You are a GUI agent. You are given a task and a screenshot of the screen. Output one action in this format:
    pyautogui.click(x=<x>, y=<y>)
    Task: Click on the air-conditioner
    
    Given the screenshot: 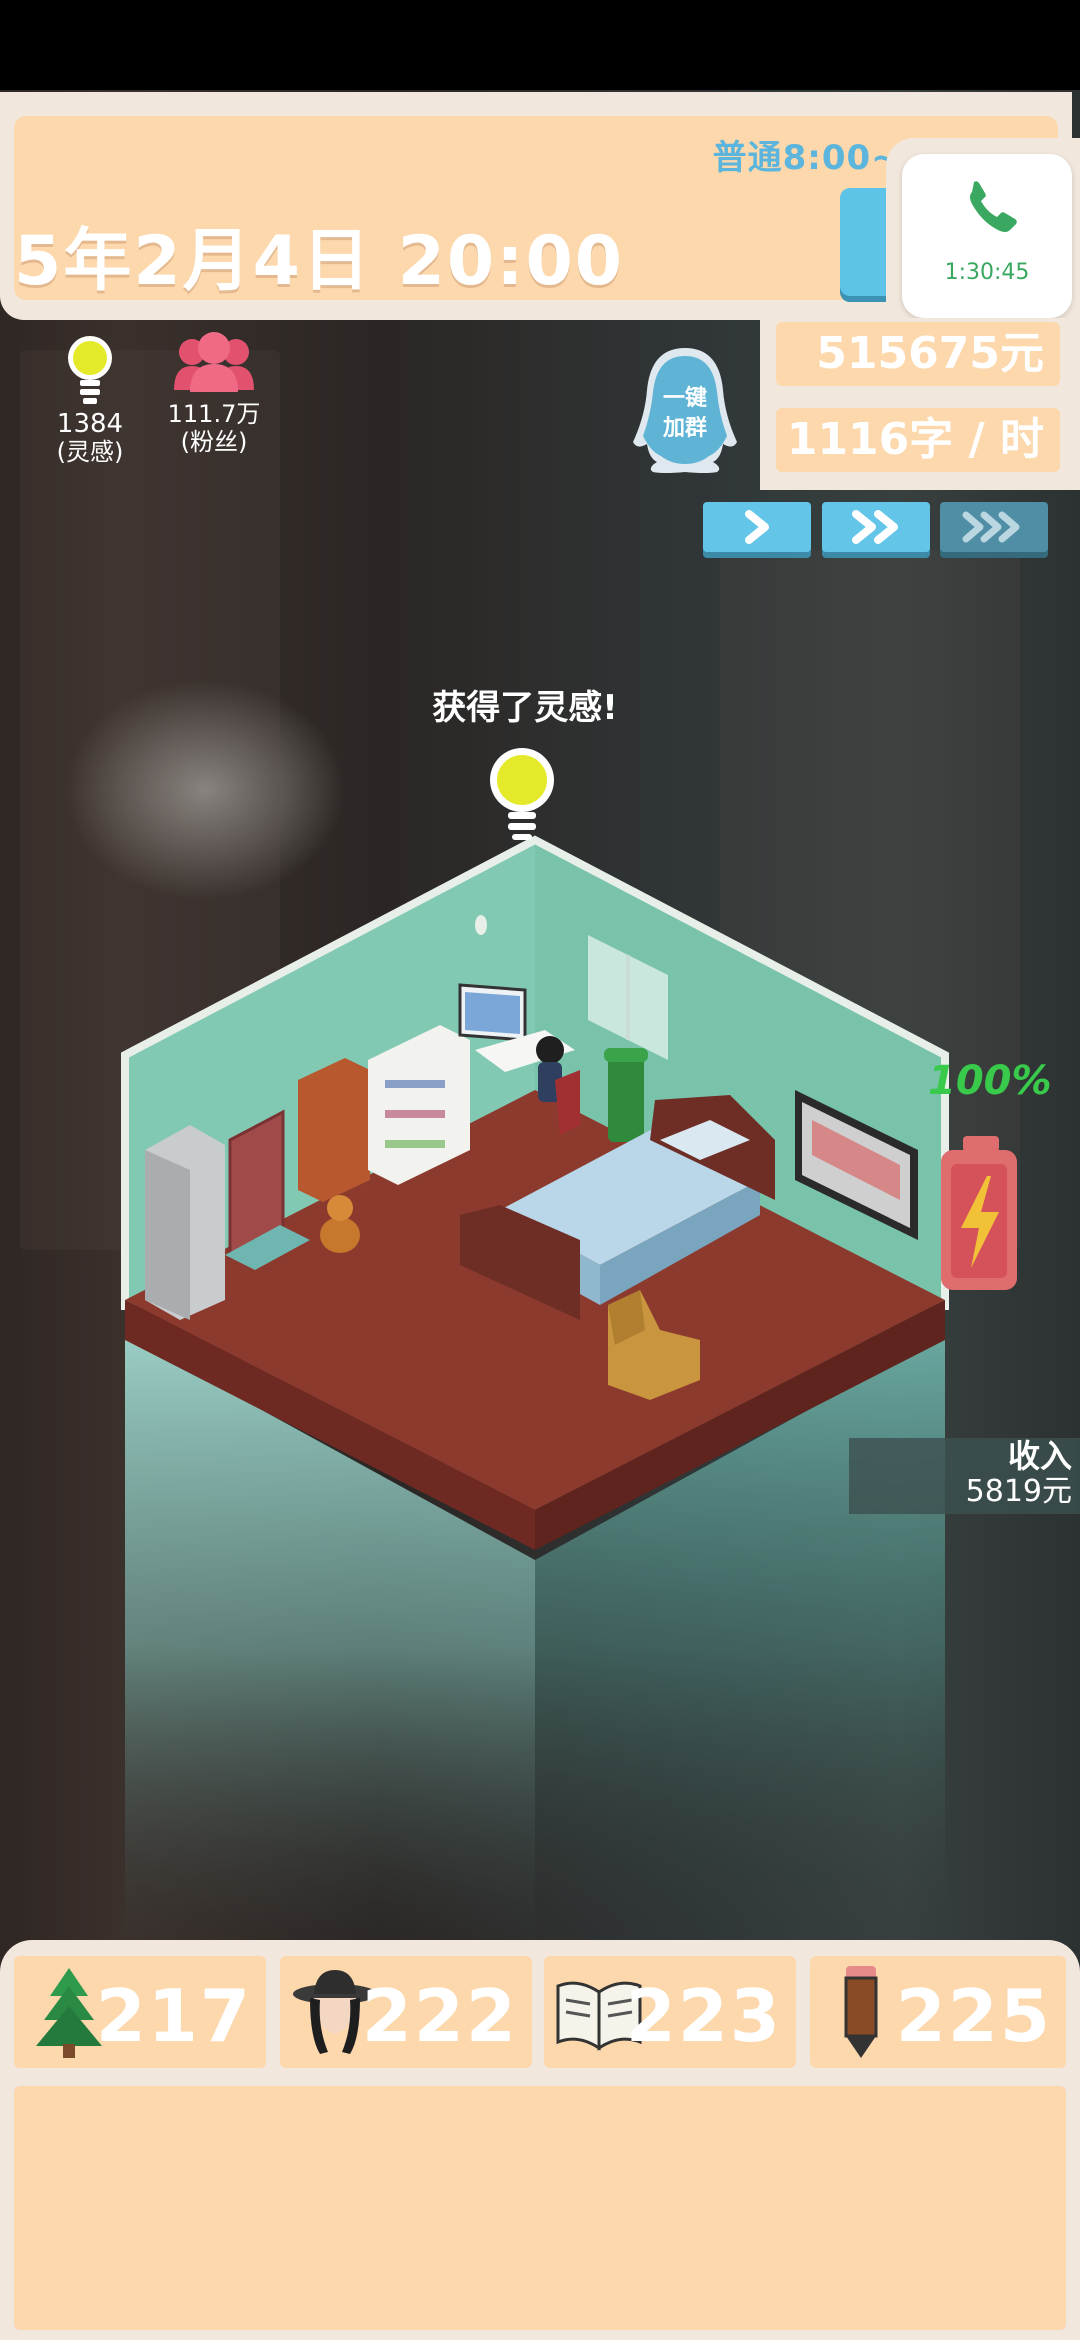 What is the action you would take?
    pyautogui.click(x=185, y=1222)
    